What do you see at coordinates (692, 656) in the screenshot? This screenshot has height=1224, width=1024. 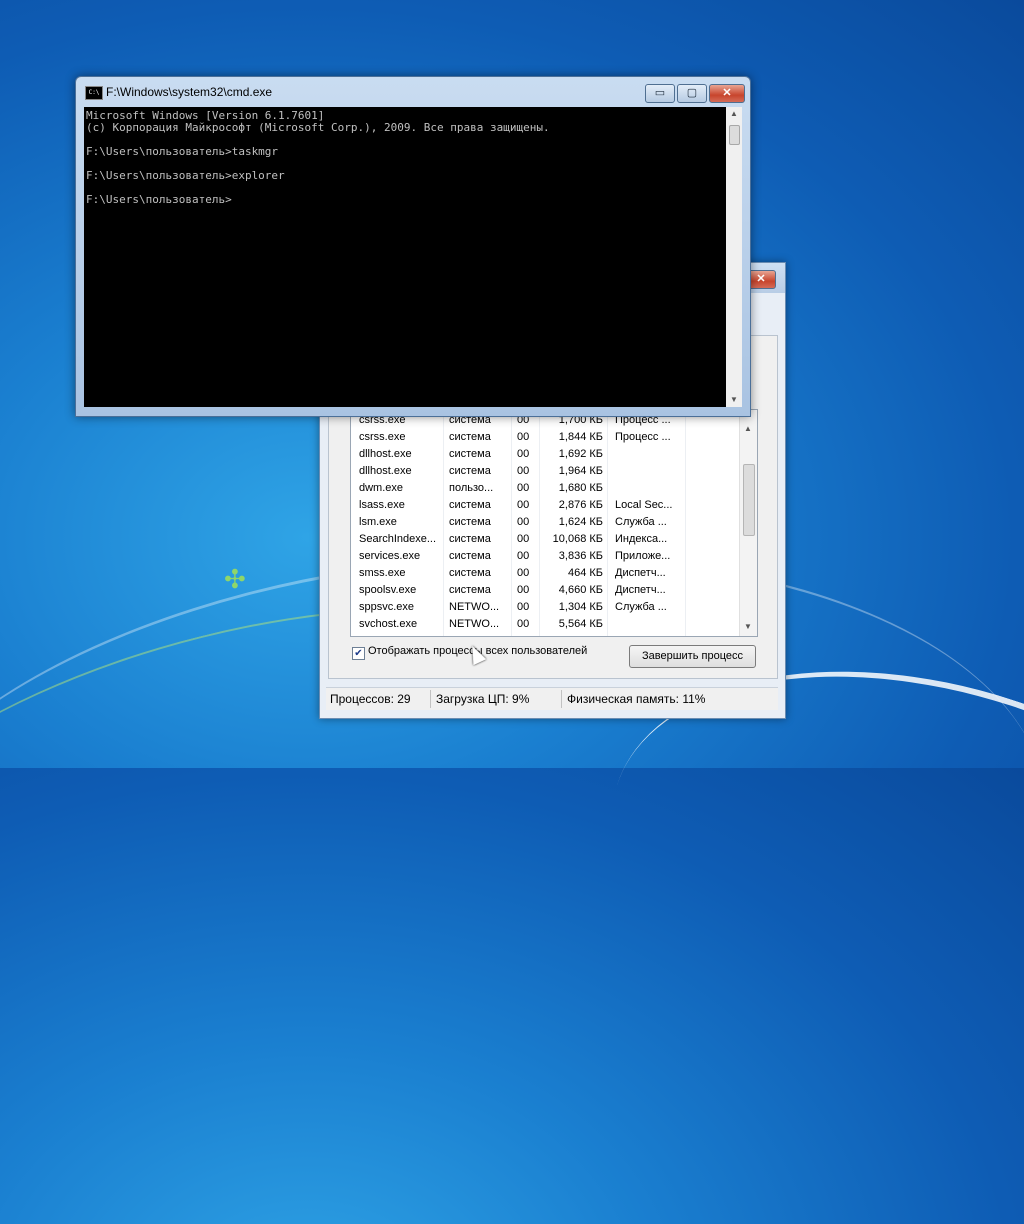 I see `end-process-button: Завершить процесс` at bounding box center [692, 656].